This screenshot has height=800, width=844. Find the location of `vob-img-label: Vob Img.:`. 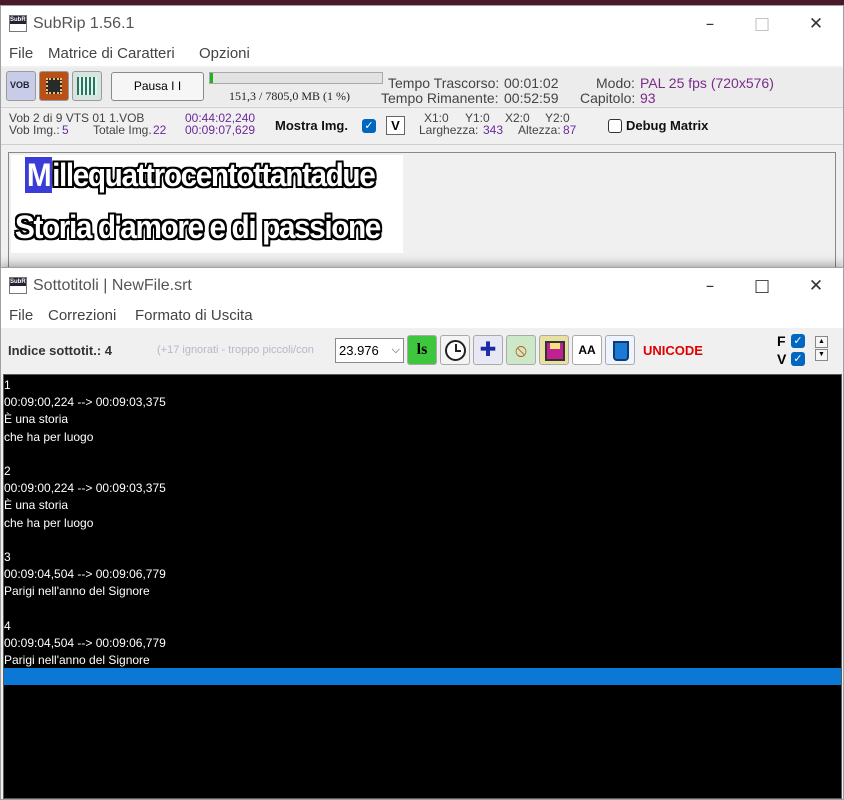

vob-img-label: Vob Img.: is located at coordinates (34, 130).